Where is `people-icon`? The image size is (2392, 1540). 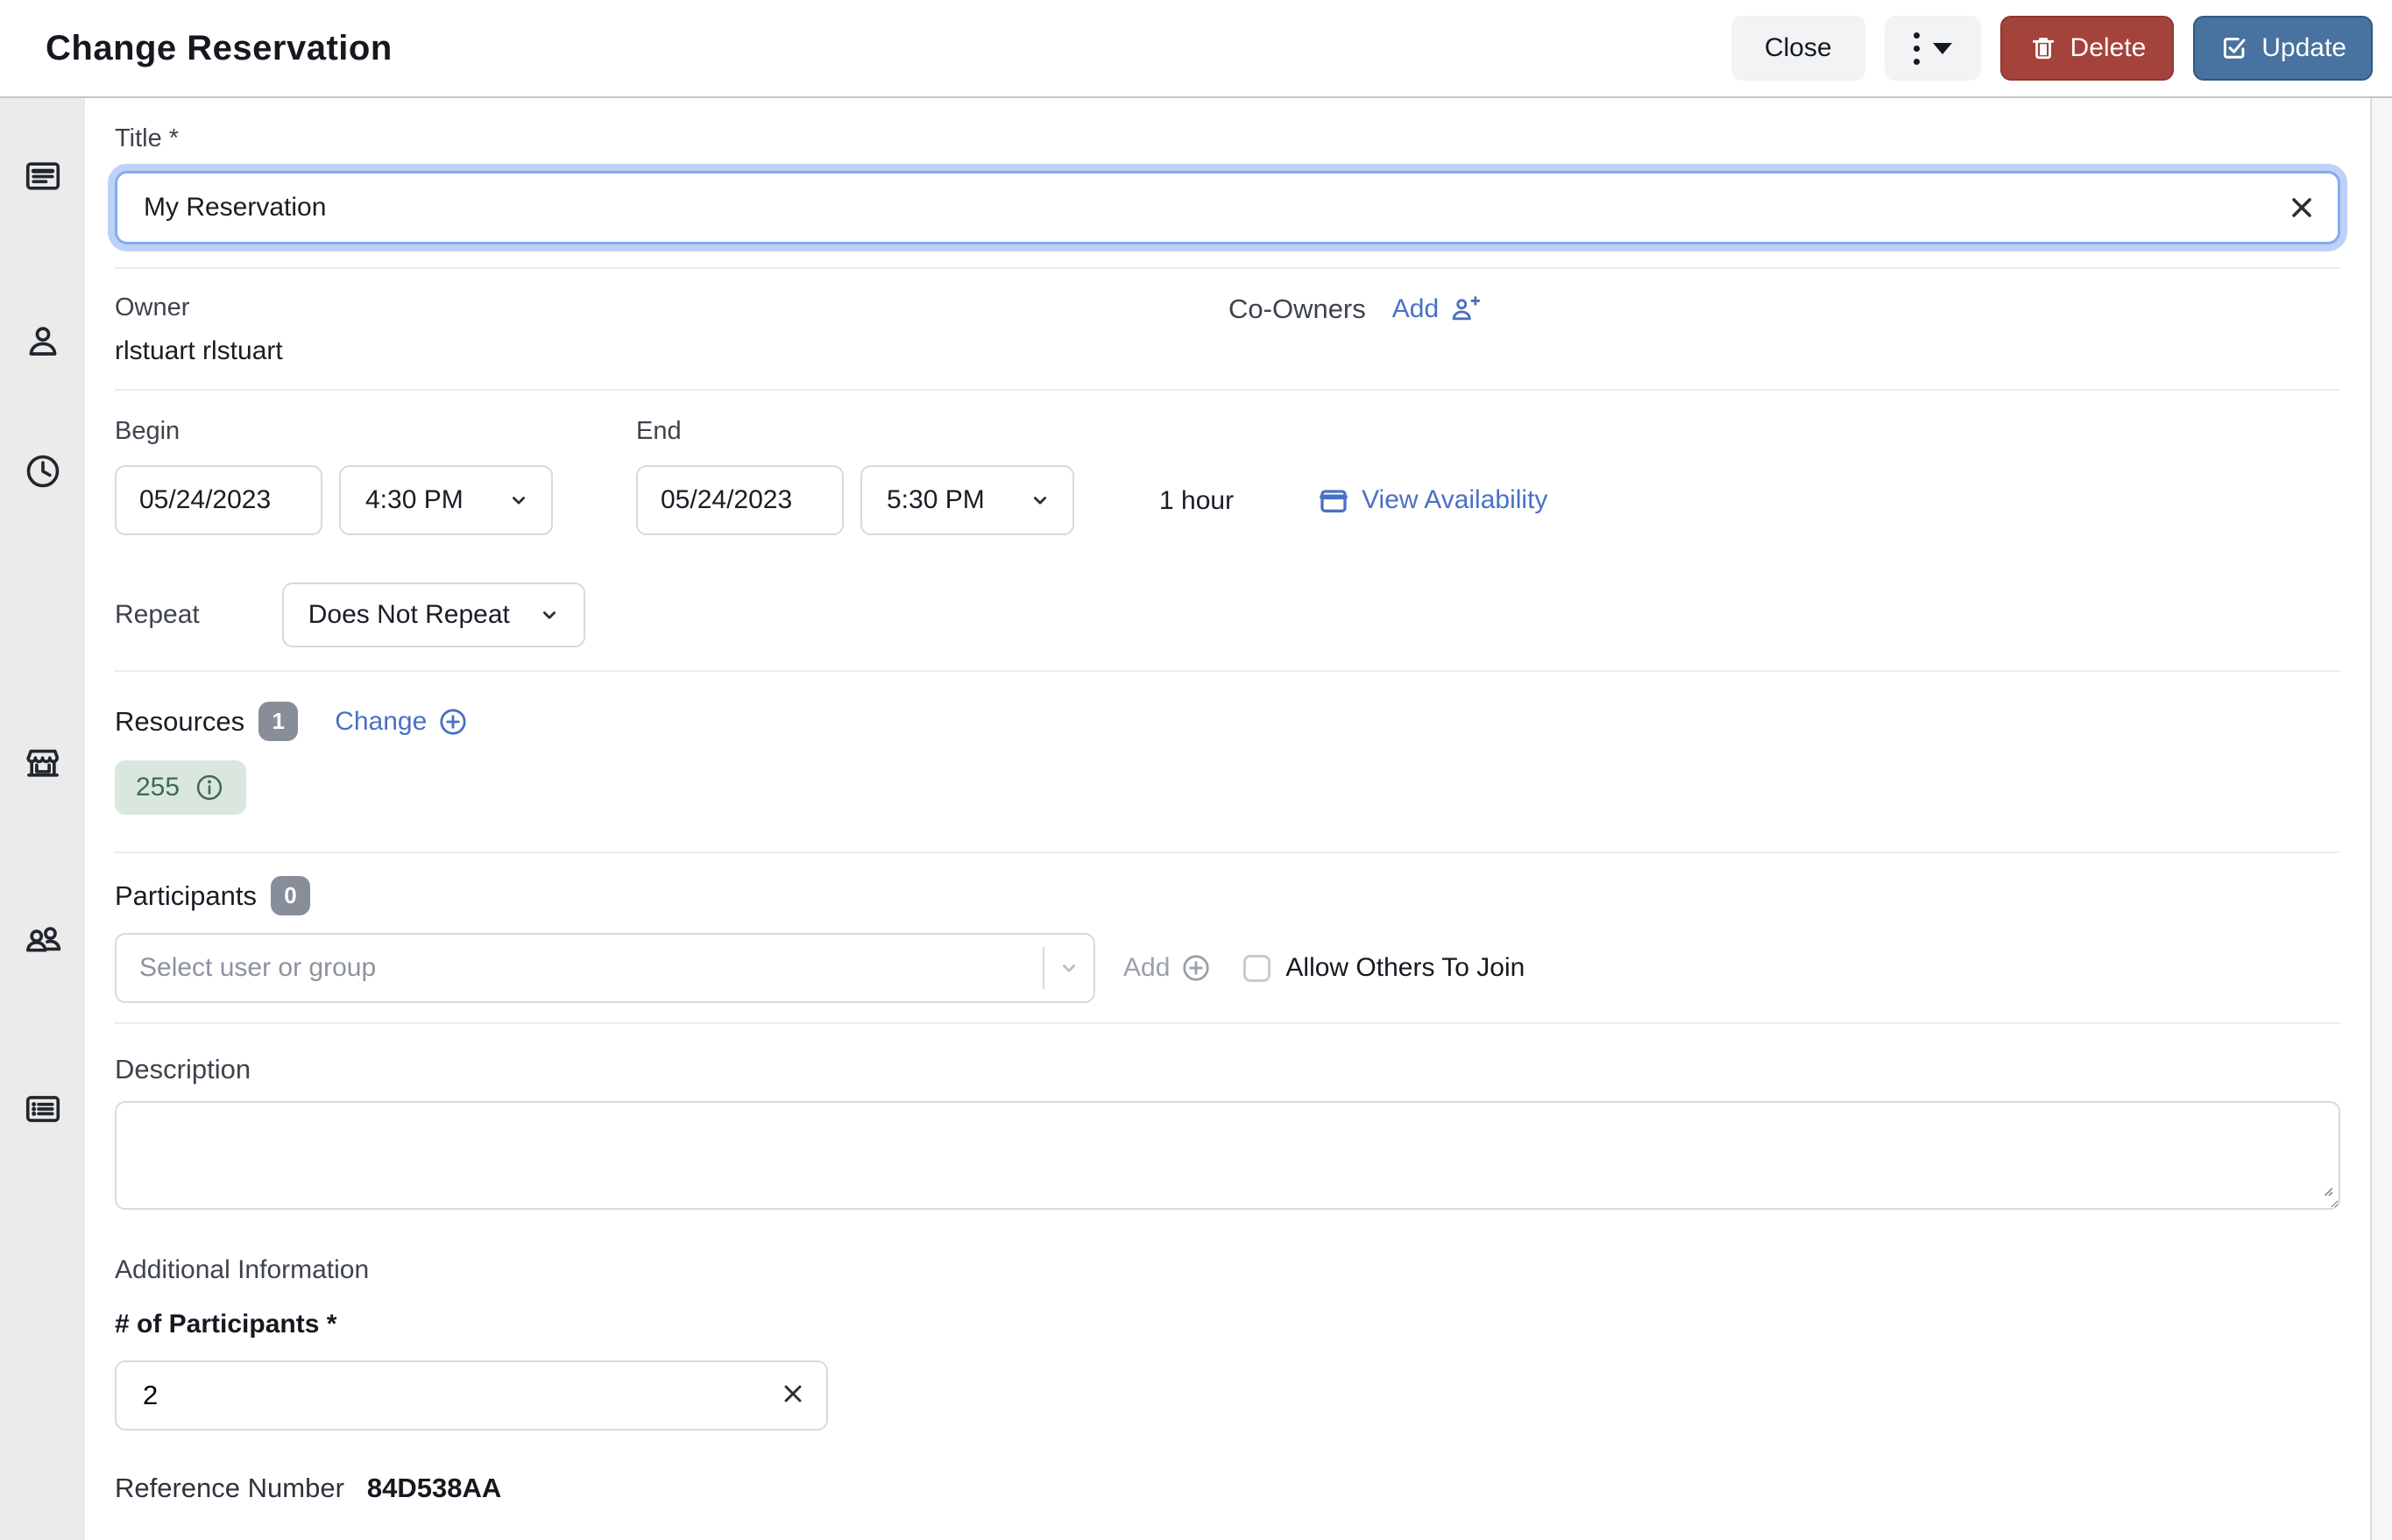
people-icon is located at coordinates (43, 941).